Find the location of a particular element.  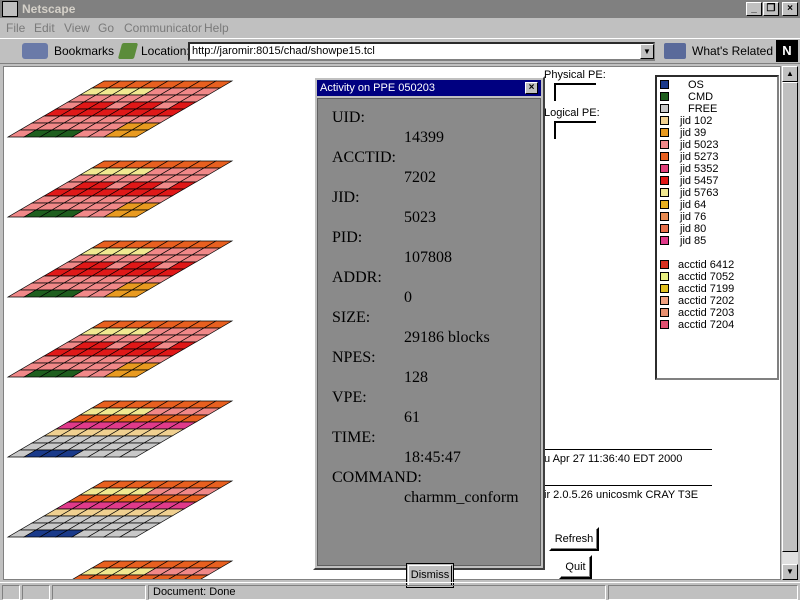

location-label: Location: is located at coordinates (165, 51).